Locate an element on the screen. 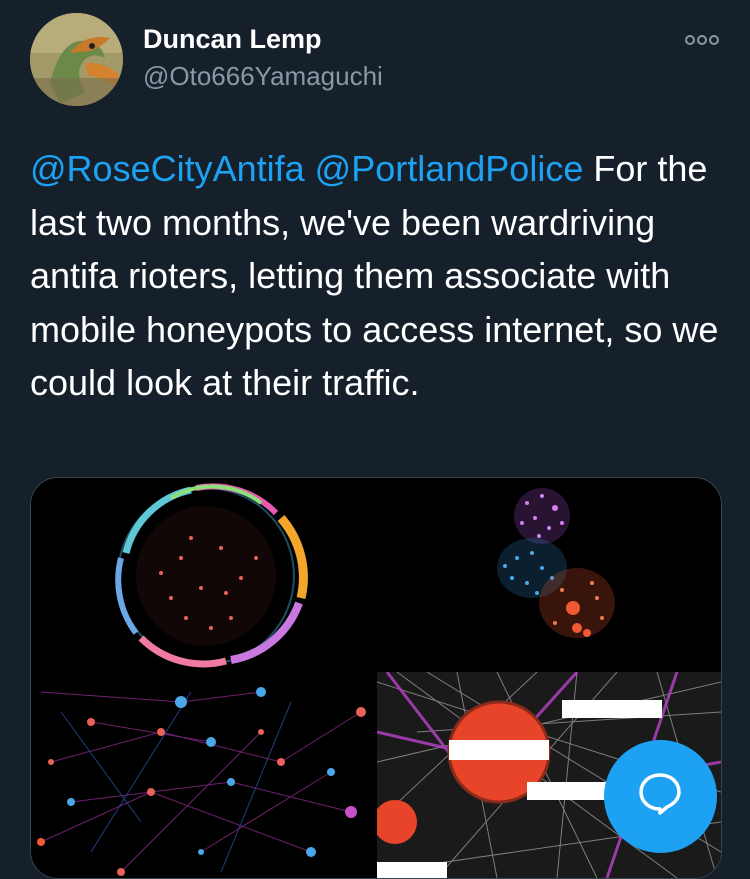 Image resolution: width=750 pixels, height=879 pixels. author-handle: @Oto666Yamaguchi is located at coordinates (263, 76).